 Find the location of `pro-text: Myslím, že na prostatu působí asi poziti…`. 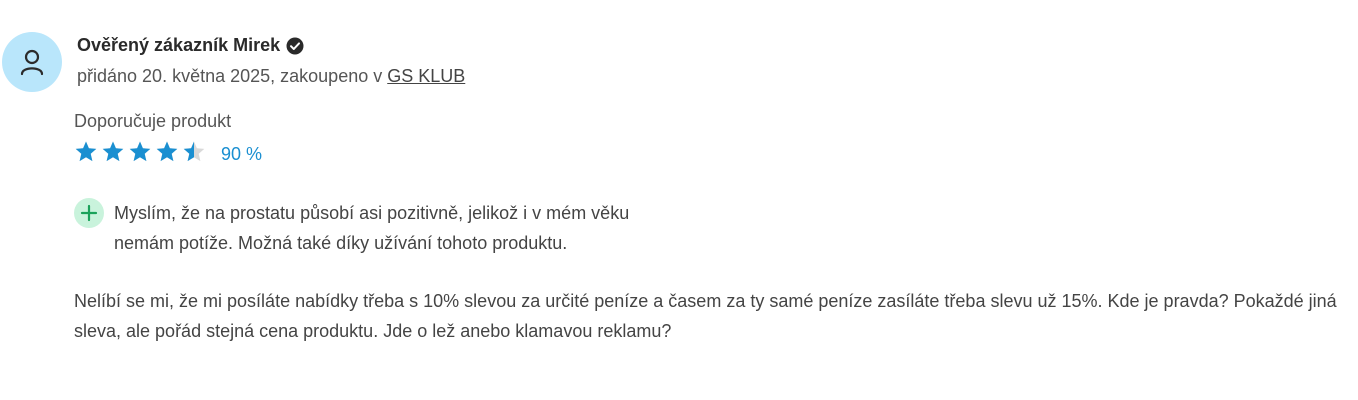

pro-text: Myslím, že na prostatu působí asi poziti… is located at coordinates (372, 228).